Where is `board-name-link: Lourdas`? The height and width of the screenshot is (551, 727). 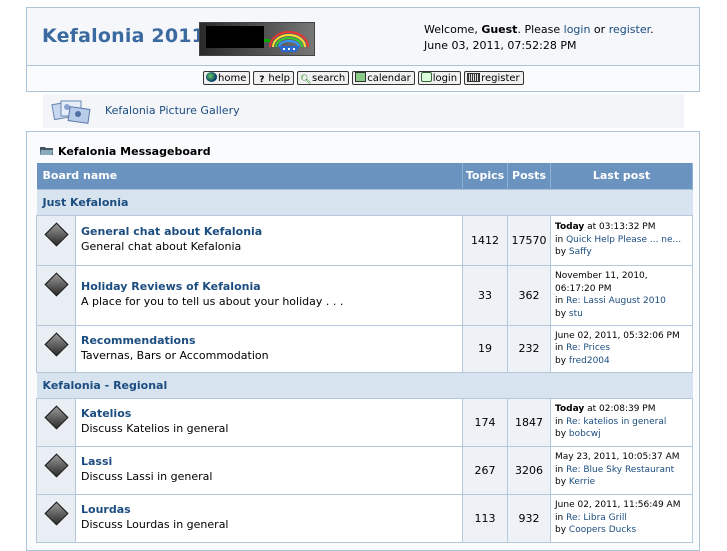 board-name-link: Lourdas is located at coordinates (271, 510).